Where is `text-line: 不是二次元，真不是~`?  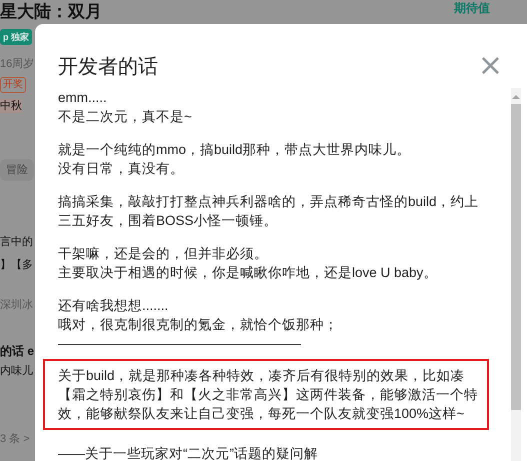 text-line: 不是二次元，真不是~ is located at coordinates (125, 117).